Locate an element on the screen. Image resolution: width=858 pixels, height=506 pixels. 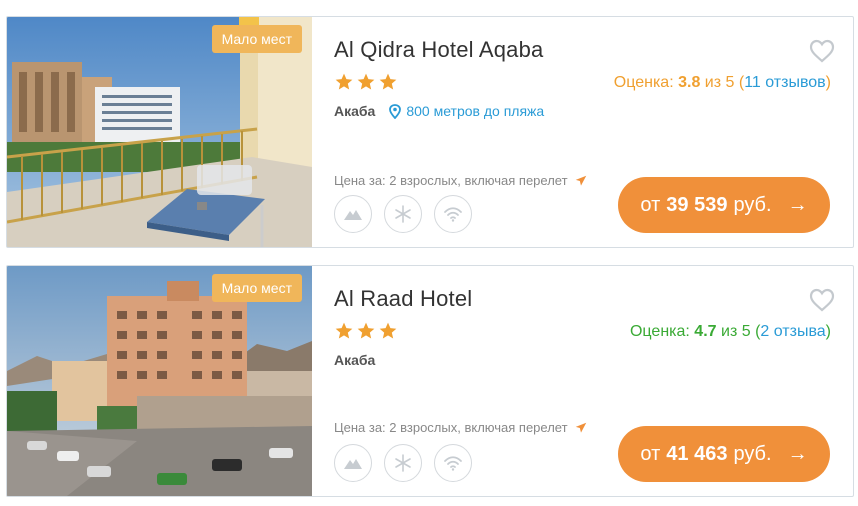
reviews-link: 2 отзыва is located at coordinates (792, 331).